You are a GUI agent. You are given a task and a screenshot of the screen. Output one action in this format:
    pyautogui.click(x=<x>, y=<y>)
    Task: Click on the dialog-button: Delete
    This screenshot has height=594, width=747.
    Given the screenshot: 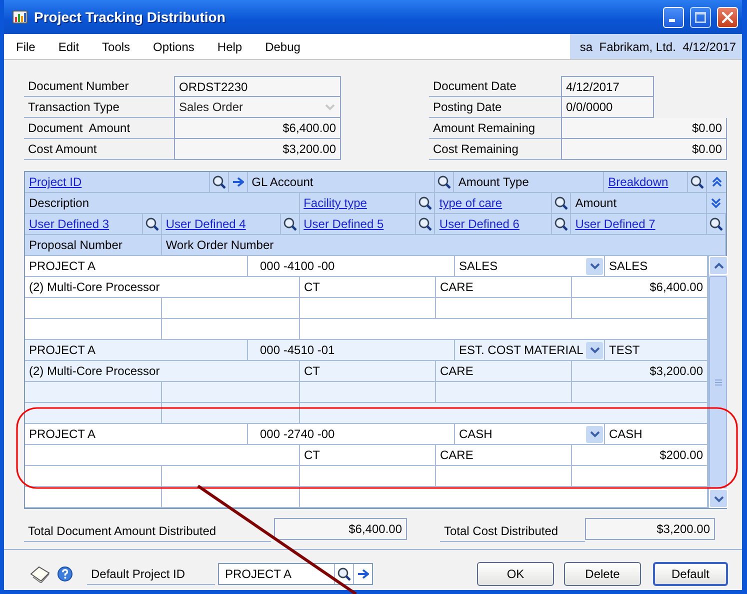 What is the action you would take?
    pyautogui.click(x=602, y=574)
    